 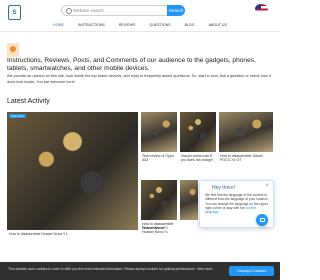 I want to click on activity-card: Tech review of Oppo A52, so click(x=159, y=144).